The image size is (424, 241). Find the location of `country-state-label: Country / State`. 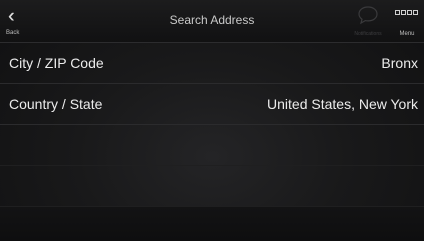

country-state-label: Country / State is located at coordinates (56, 104).